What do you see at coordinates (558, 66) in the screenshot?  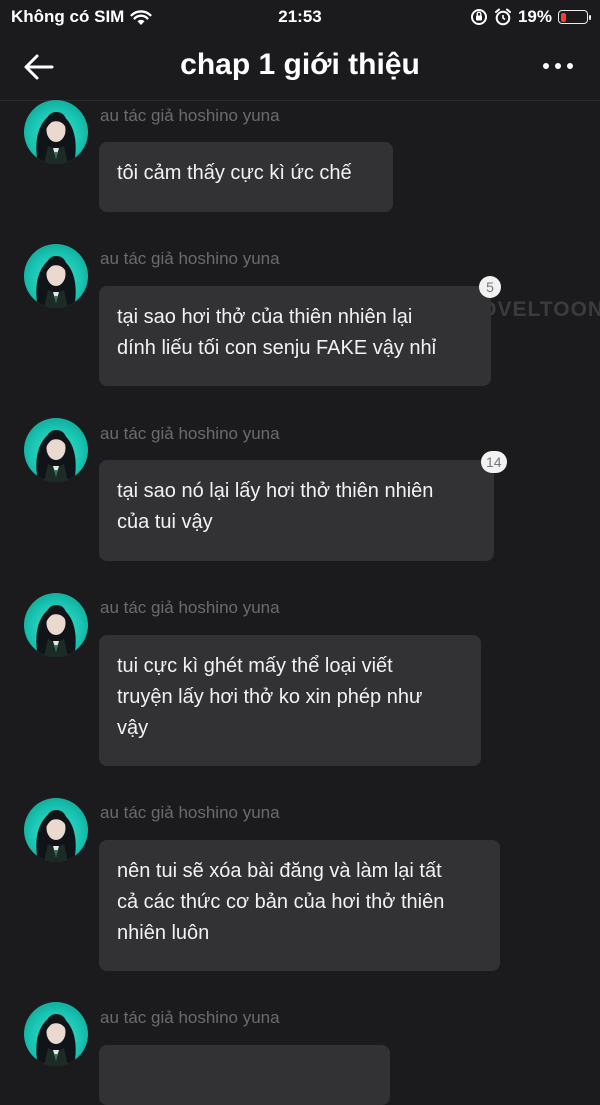 I see `more-options-icon` at bounding box center [558, 66].